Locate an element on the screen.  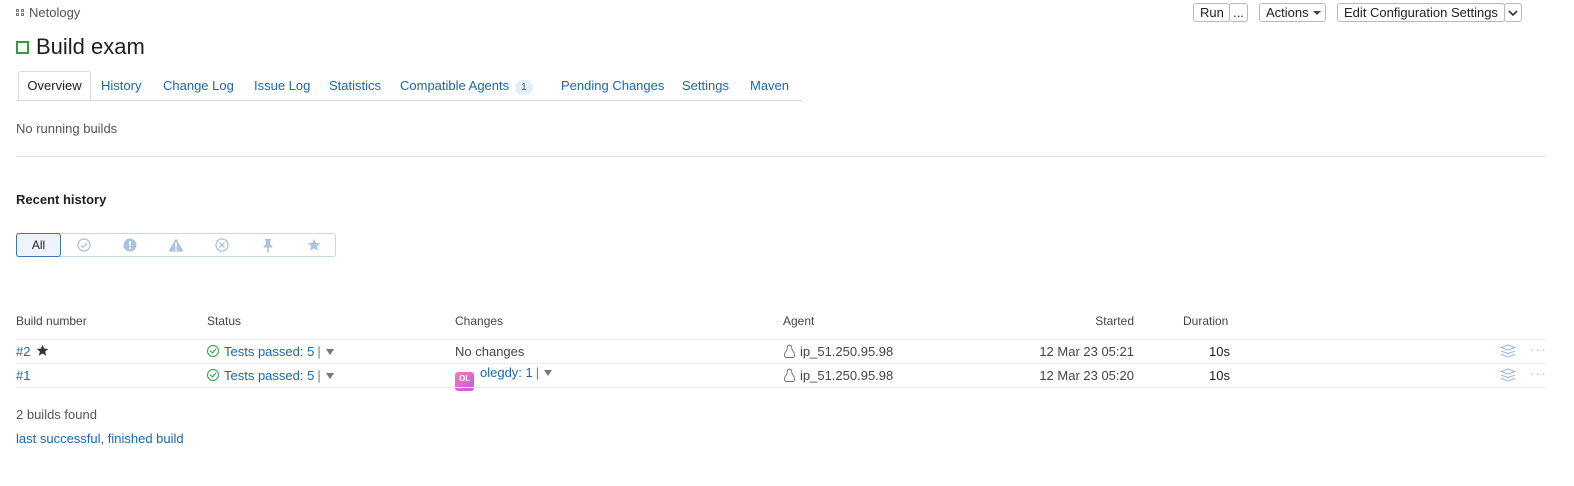
tab-pending-changes: Pending Changes is located at coordinates (612, 85).